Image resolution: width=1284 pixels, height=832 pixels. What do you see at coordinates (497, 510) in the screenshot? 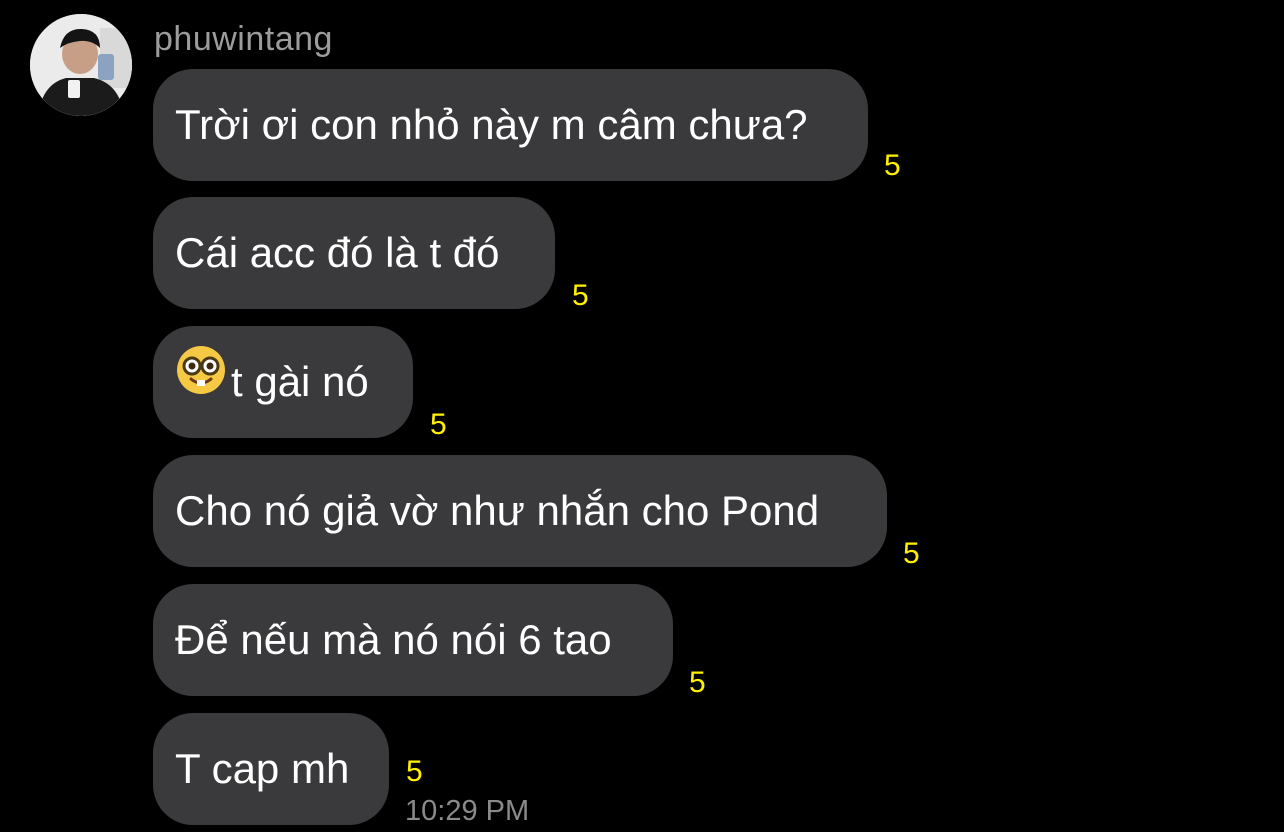
I see `message-text: Cho nó giả vờ như nhắn cho Pond` at bounding box center [497, 510].